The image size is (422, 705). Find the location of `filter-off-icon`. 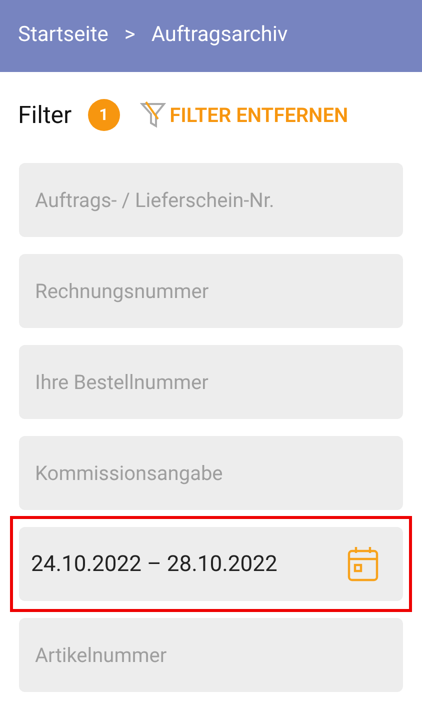

filter-off-icon is located at coordinates (153, 115).